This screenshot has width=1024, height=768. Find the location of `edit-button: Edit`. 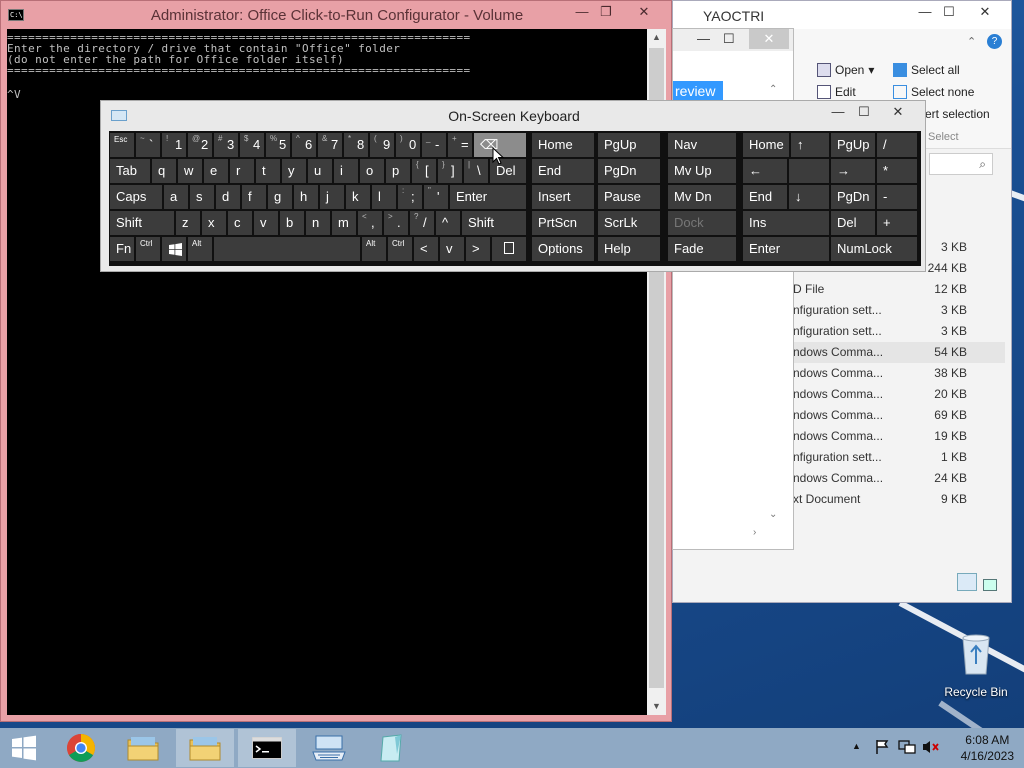

edit-button: Edit is located at coordinates (836, 92).